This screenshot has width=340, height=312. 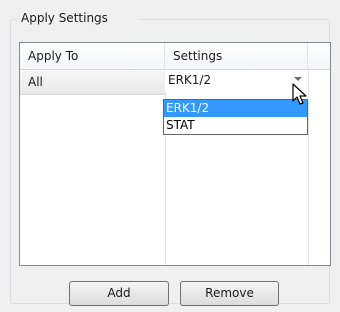 What do you see at coordinates (236, 81) in the screenshot?
I see `settings-combobox: ERK1/2` at bounding box center [236, 81].